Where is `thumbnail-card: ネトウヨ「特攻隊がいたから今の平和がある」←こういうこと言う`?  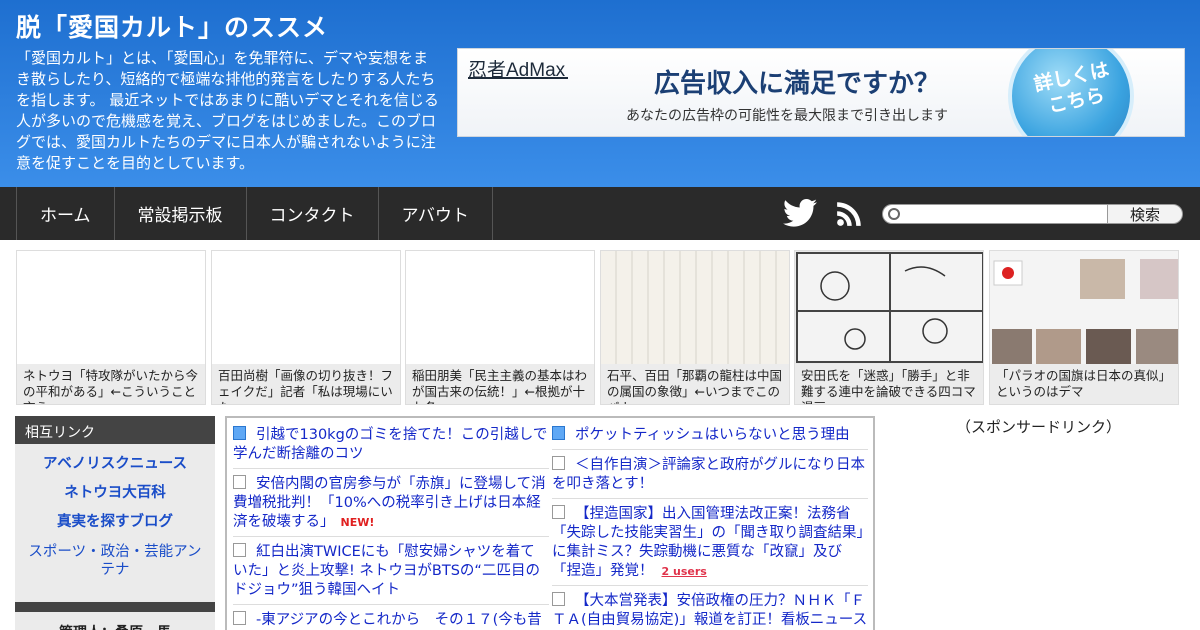
thumbnail-card: ネトウヨ「特攻隊がいたから今の平和がある」←こういうこと言う is located at coordinates (111, 327).